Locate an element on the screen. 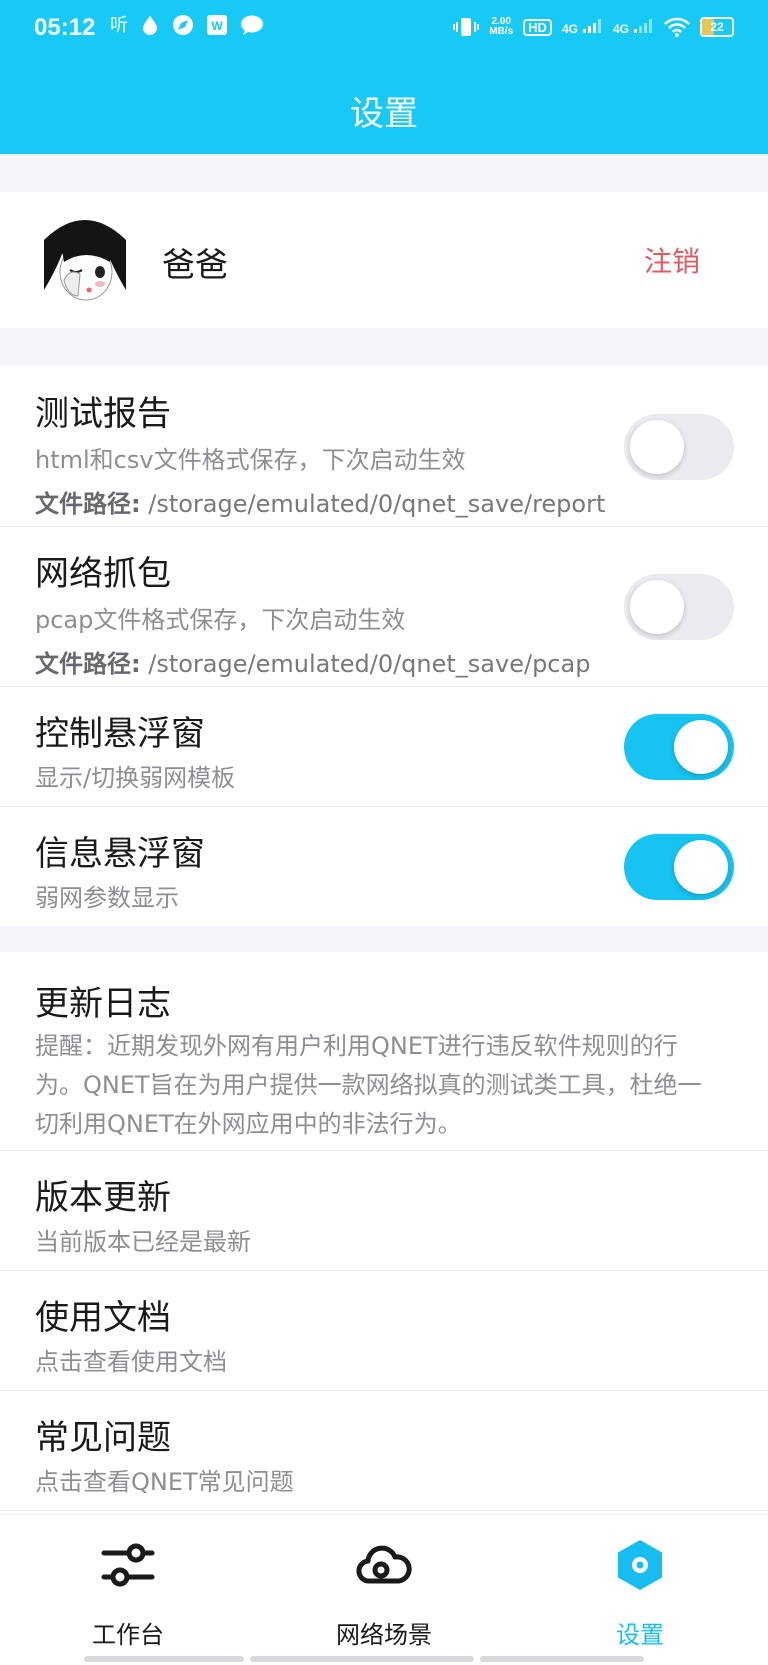 This screenshot has height=1665, width=768. setting-path: 文件路径: /storage/emulated/0/qnet_save/pcap is located at coordinates (312, 661).